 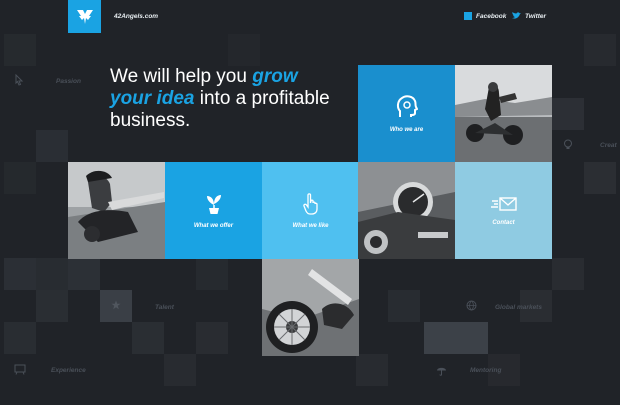 What do you see at coordinates (407, 105) in the screenshot?
I see `head-icon` at bounding box center [407, 105].